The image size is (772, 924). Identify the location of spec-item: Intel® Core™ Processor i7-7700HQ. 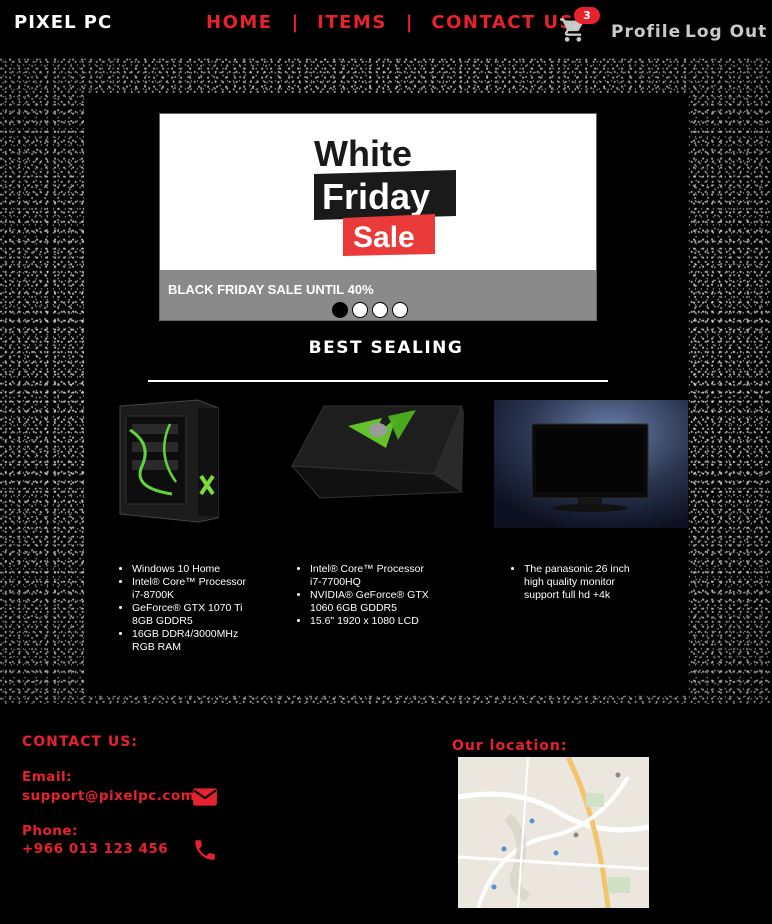
(370, 576).